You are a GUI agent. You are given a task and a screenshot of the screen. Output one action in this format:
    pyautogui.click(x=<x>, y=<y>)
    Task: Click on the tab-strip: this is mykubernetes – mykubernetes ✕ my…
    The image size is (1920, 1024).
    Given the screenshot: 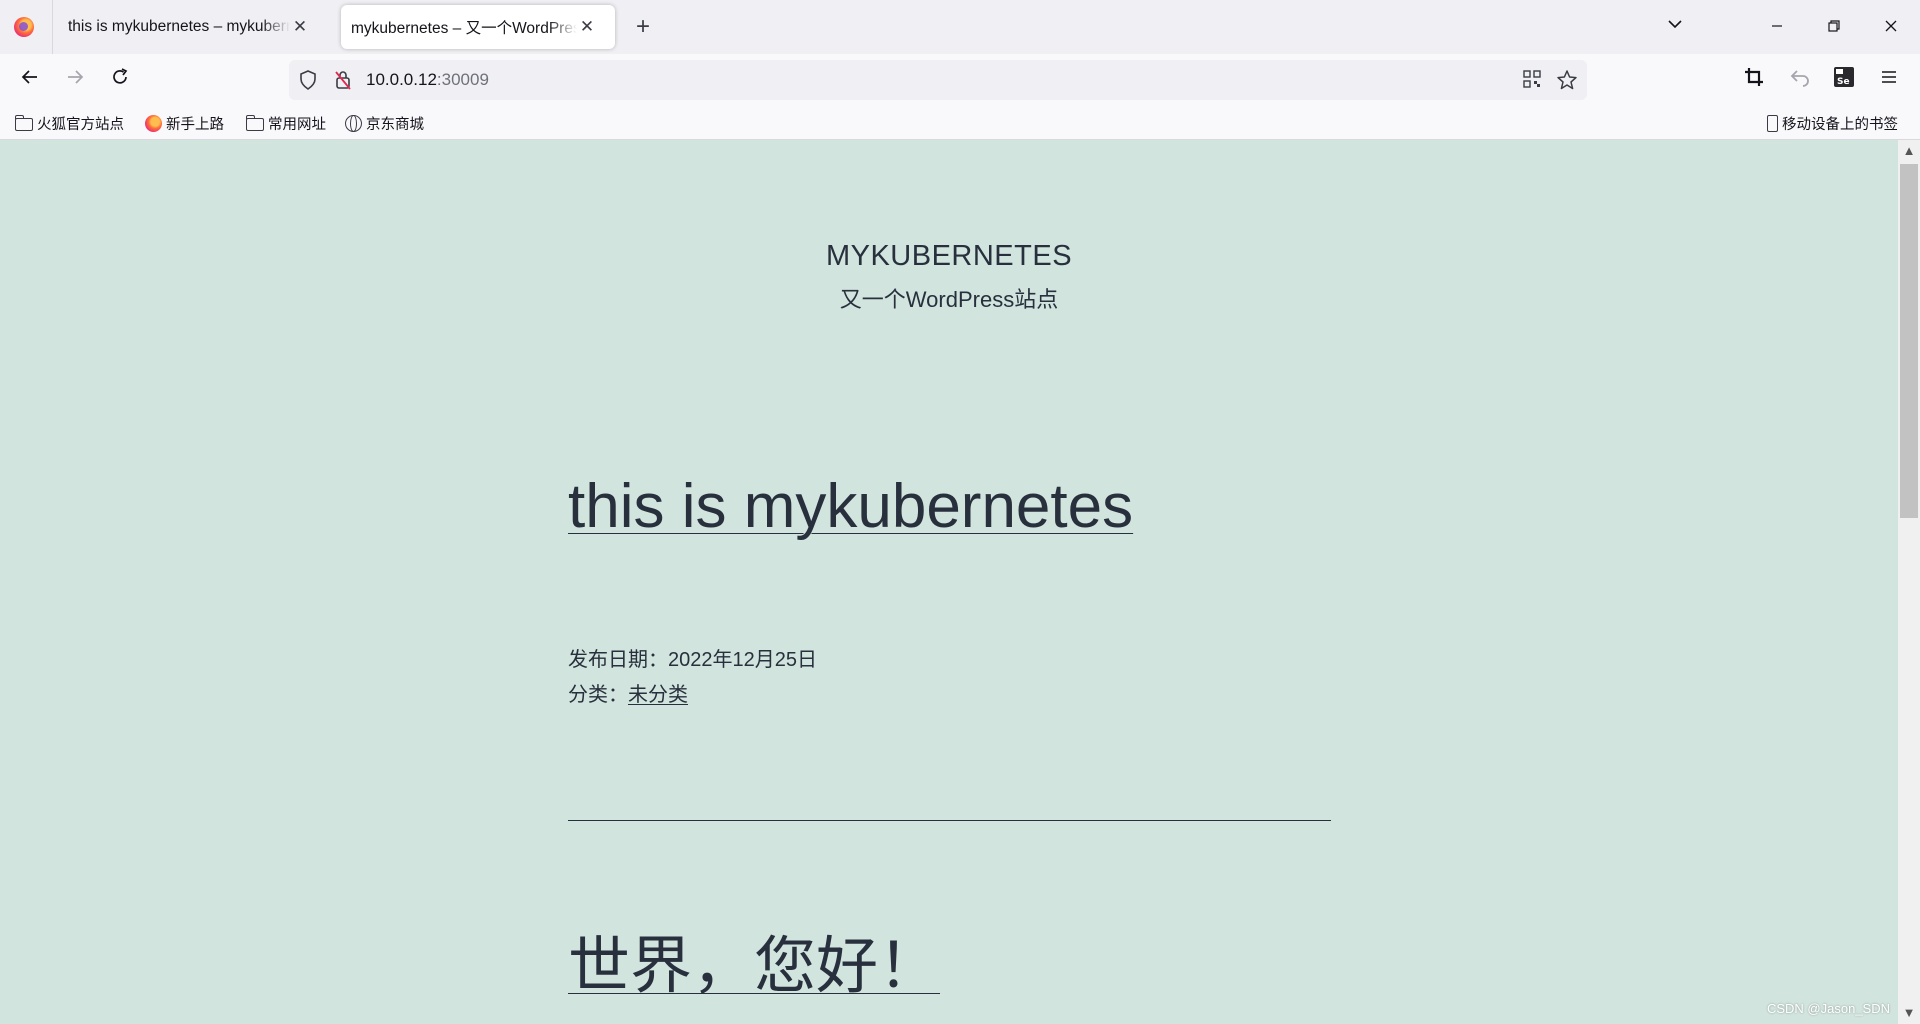 What is the action you would take?
    pyautogui.click(x=960, y=27)
    